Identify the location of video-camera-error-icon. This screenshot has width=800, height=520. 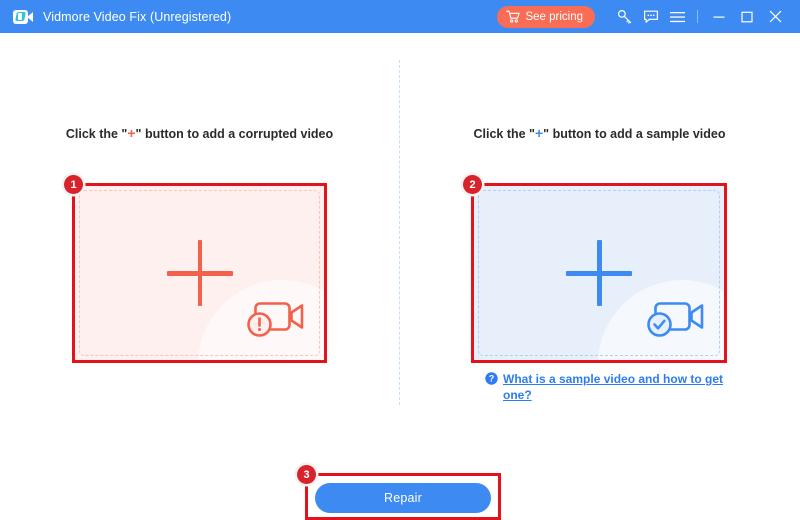
(276, 319).